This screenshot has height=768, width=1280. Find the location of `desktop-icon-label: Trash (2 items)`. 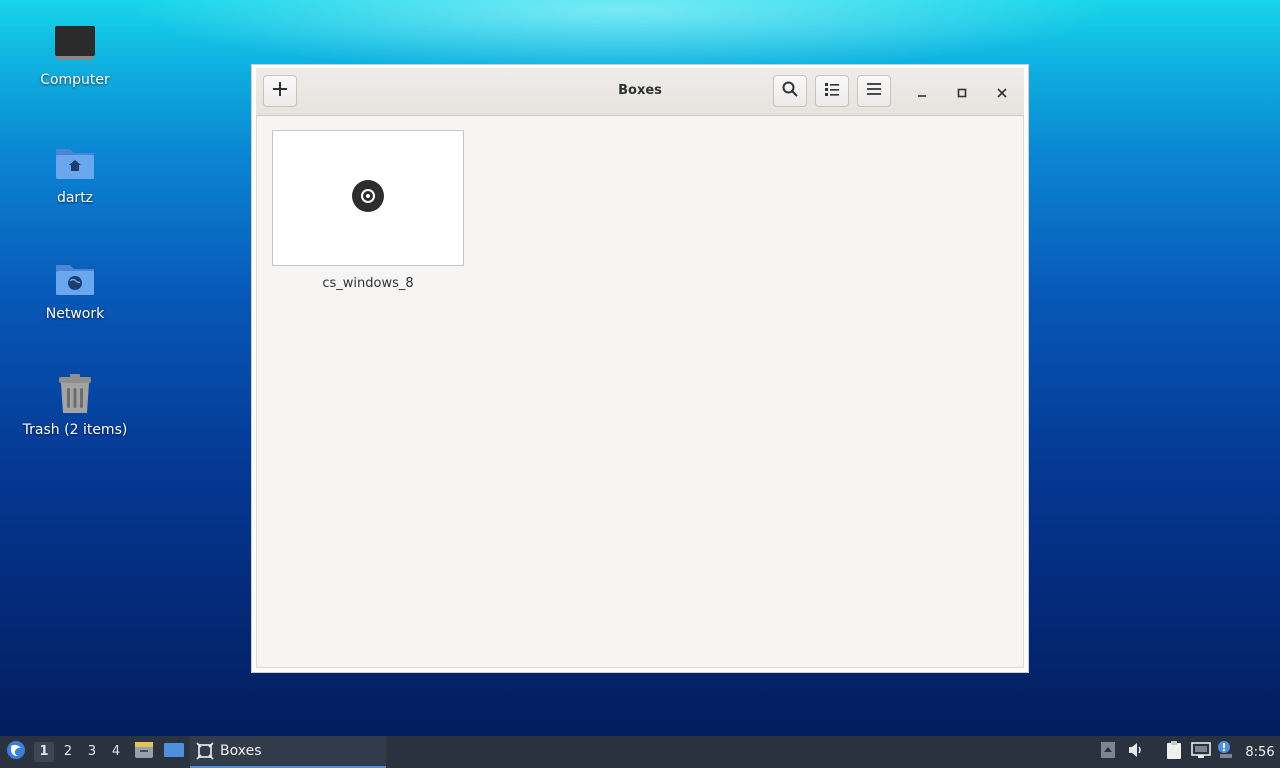

desktop-icon-label: Trash (2 items) is located at coordinates (75, 430).